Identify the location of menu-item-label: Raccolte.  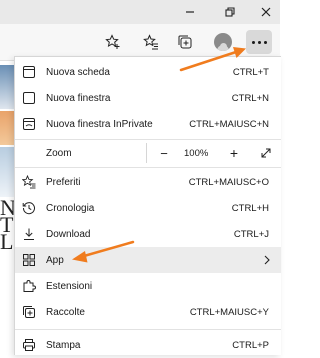
(65, 312).